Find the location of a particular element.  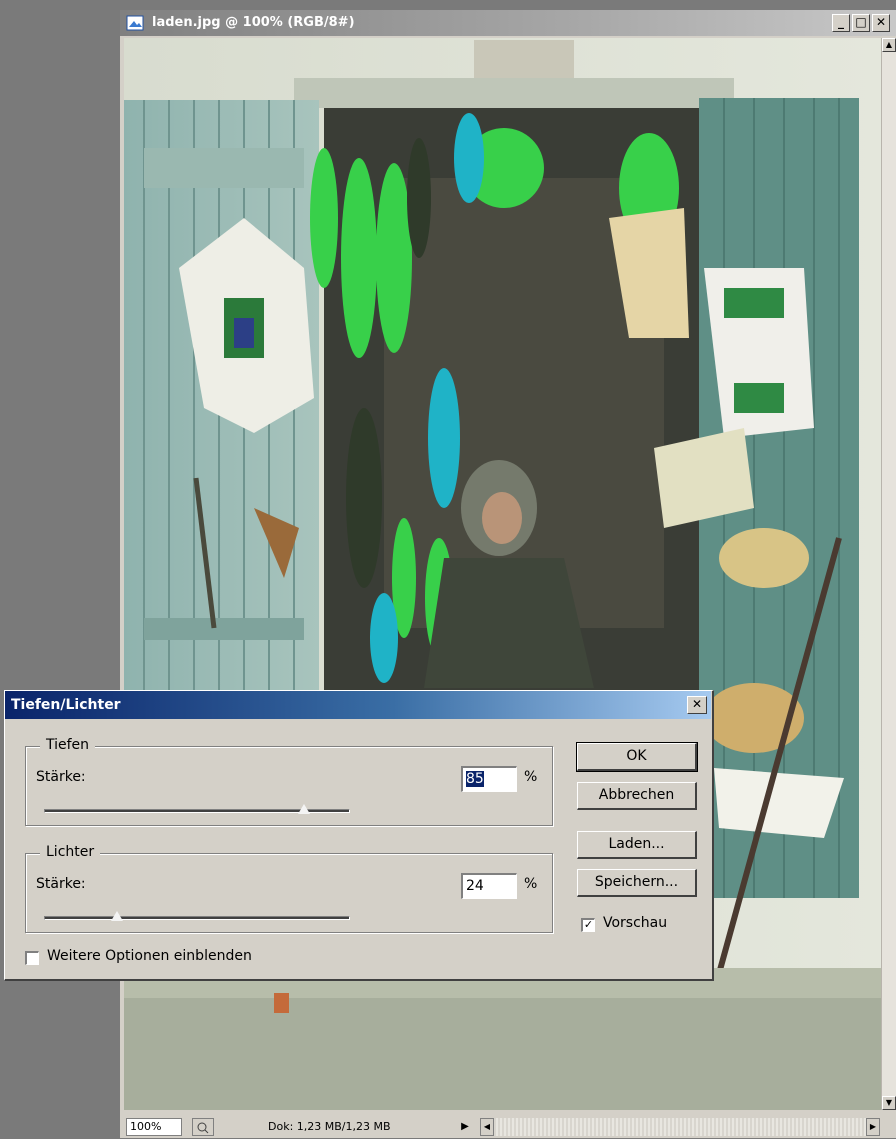

shadows-group-label: Tiefen is located at coordinates (68, 745).